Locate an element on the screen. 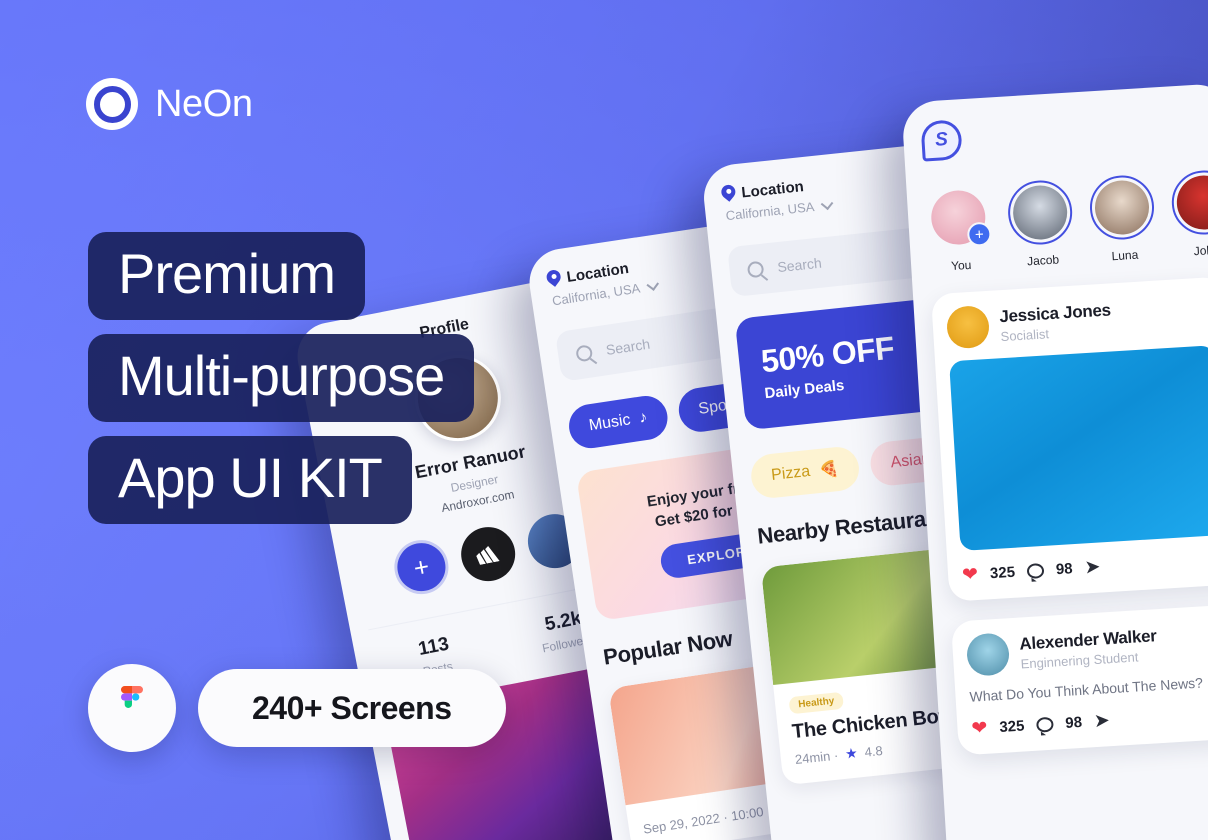  food-location-value: California, USA is located at coordinates (770, 211).